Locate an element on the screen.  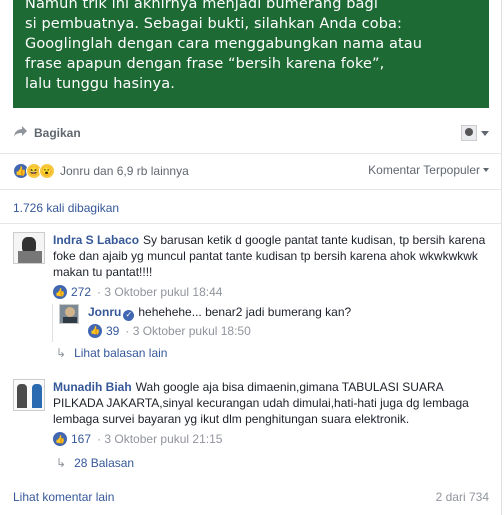
view-more-replies-link: ↳ Lihat balasan lain is located at coordinates (111, 353).